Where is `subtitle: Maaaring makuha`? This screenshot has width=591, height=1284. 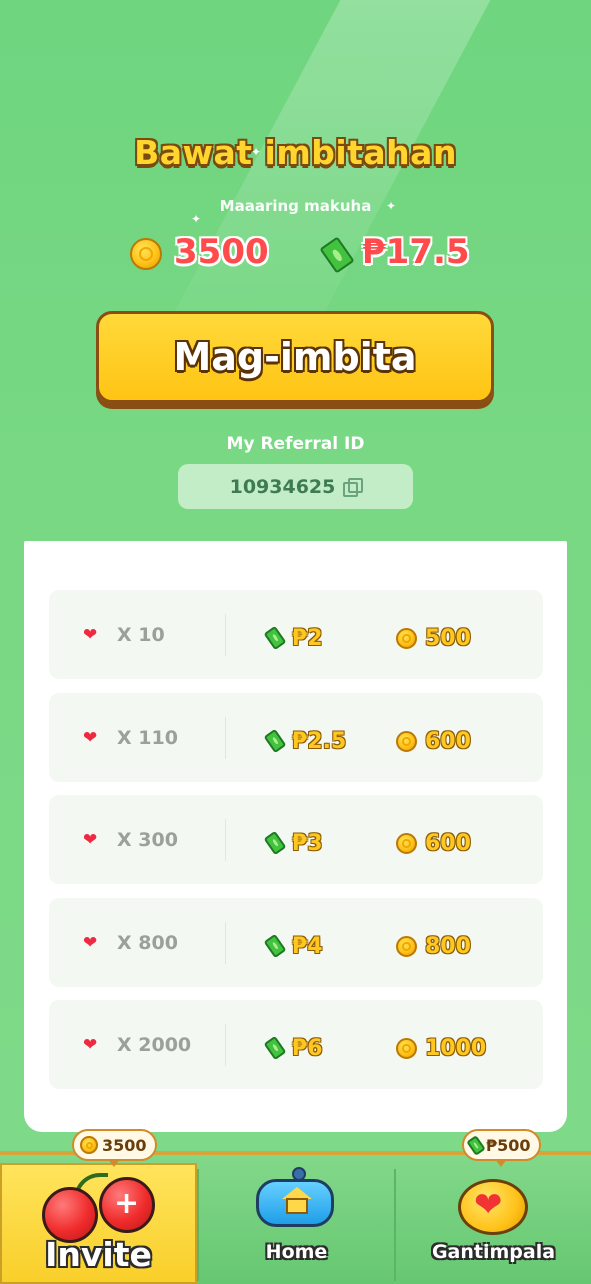
subtitle: Maaaring makuha is located at coordinates (295, 206).